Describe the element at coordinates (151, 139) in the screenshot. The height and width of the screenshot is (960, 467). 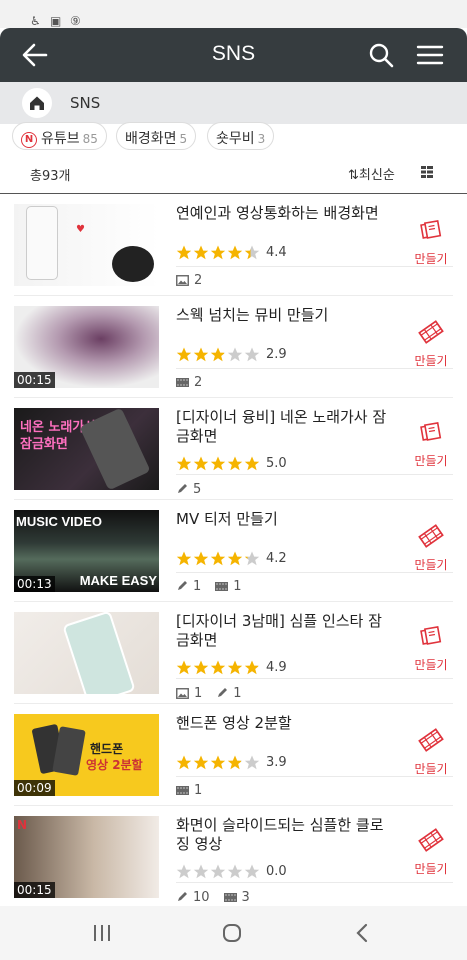
I see `chip-label: 배경화면` at that location.